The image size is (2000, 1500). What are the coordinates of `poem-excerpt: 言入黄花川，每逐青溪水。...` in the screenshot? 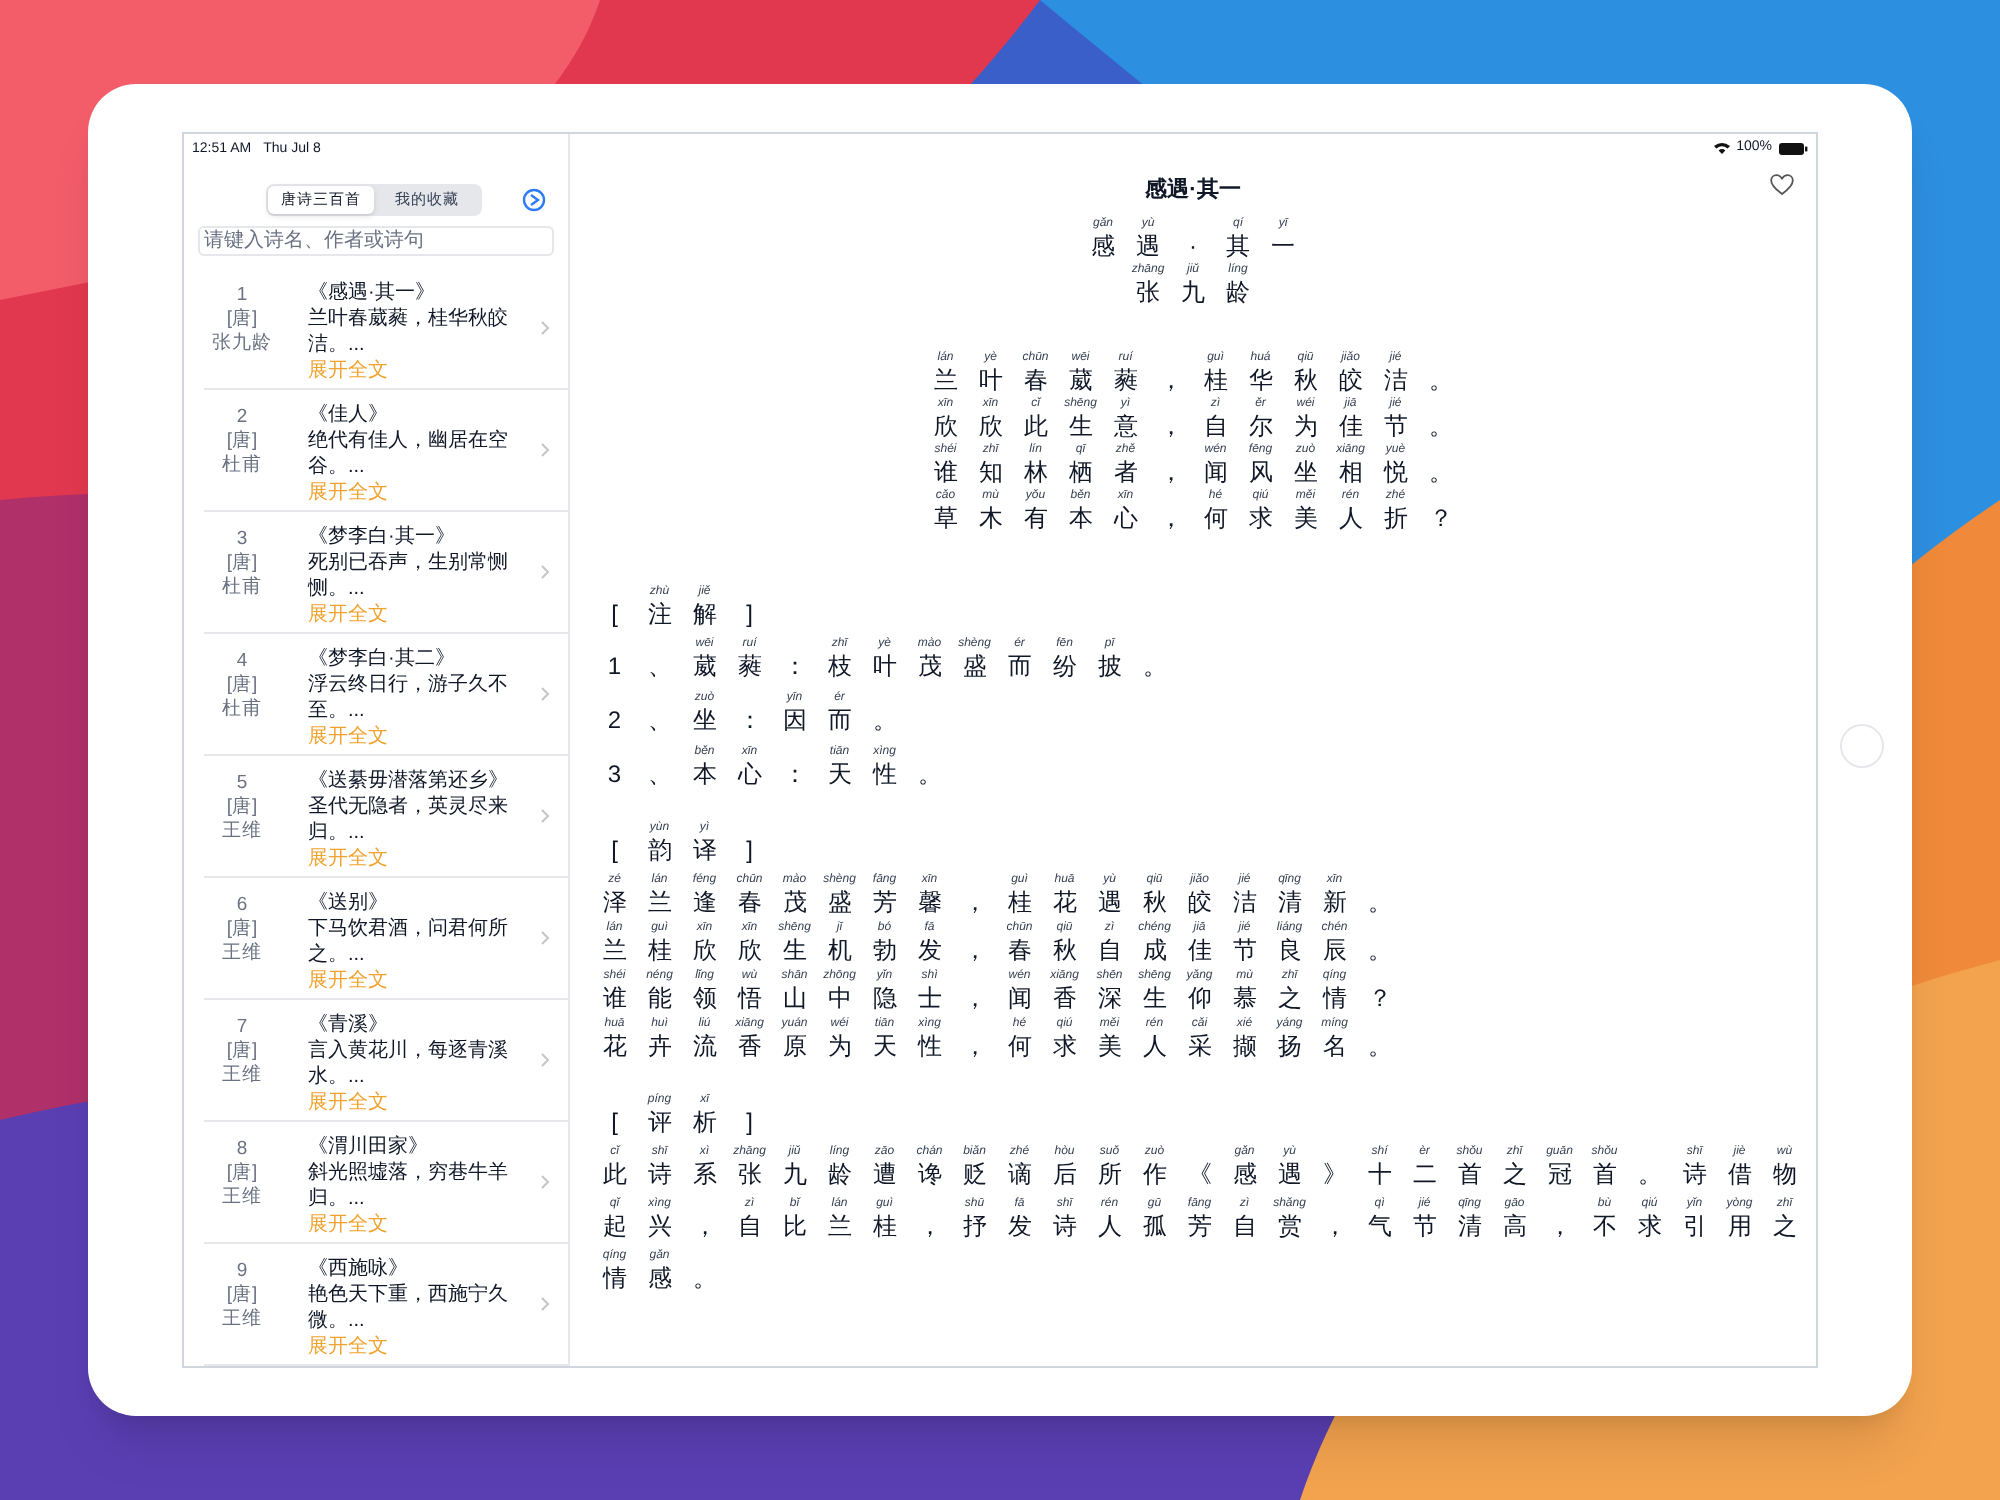 It's located at (409, 1064).